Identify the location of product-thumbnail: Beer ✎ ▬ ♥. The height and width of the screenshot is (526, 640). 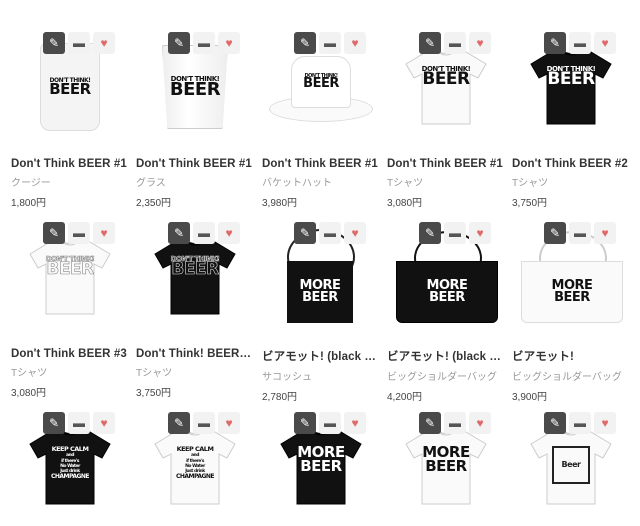
(571, 467).